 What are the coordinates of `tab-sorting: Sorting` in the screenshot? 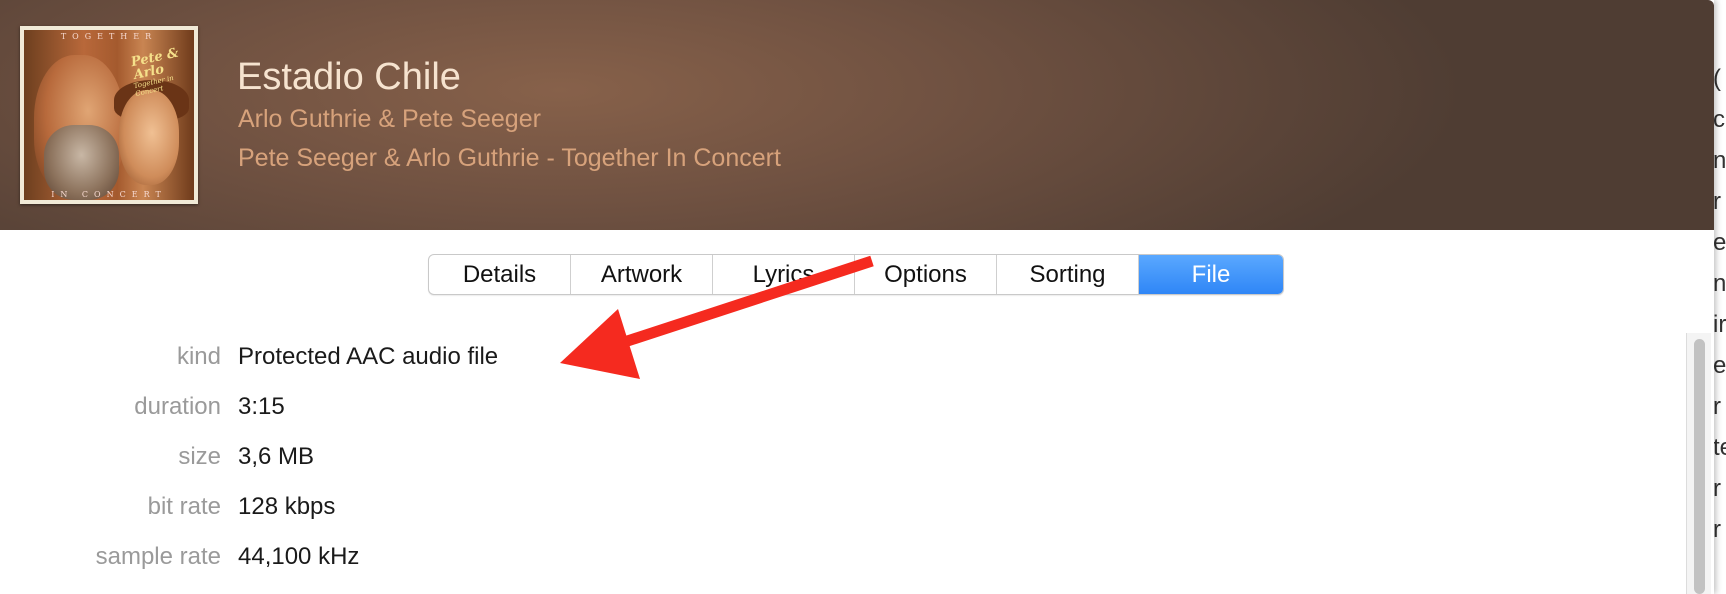 It's located at (1068, 274).